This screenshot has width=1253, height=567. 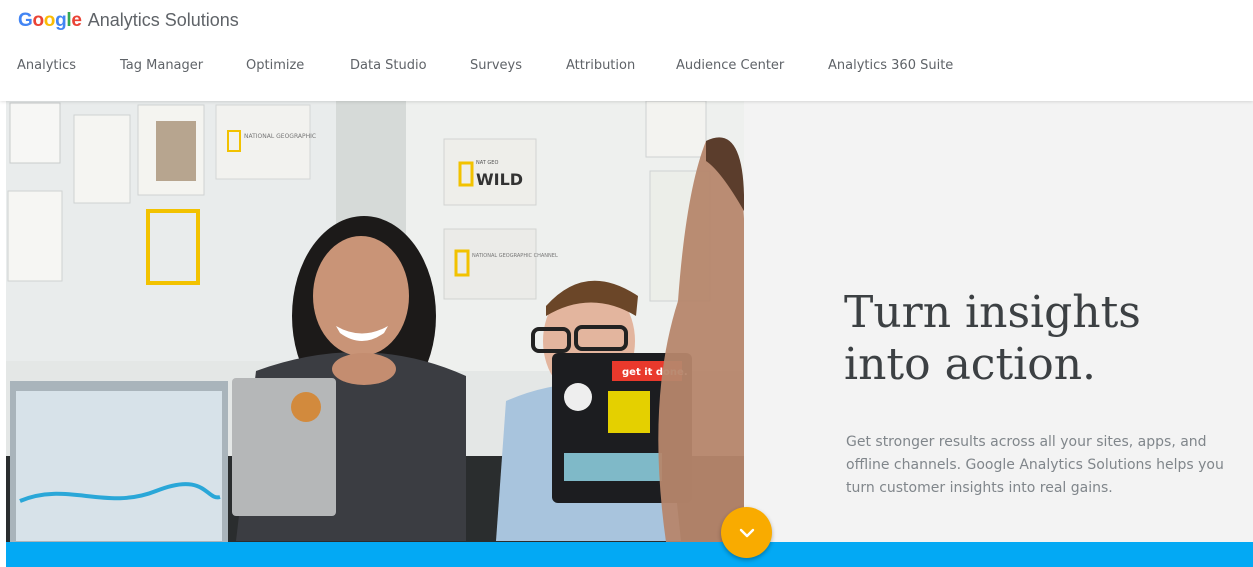 What do you see at coordinates (163, 20) in the screenshot?
I see `product-name: Analytics Solutions` at bounding box center [163, 20].